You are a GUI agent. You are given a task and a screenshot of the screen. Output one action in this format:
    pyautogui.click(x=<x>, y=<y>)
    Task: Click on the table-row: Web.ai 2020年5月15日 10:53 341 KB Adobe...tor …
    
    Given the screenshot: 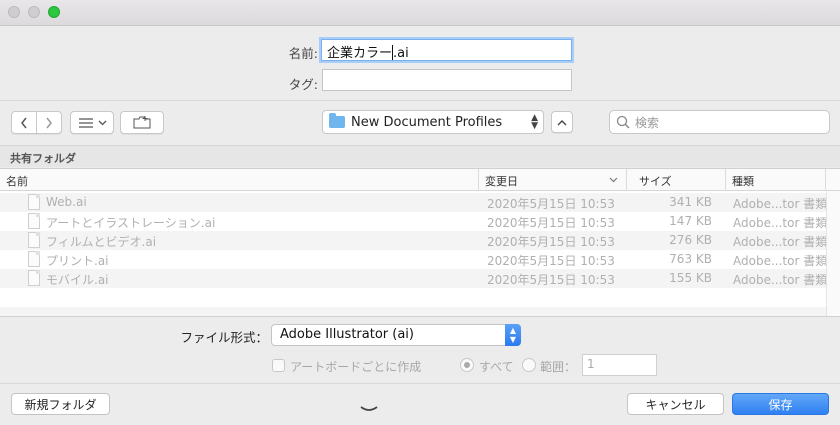 What is the action you would take?
    pyautogui.click(x=420, y=202)
    